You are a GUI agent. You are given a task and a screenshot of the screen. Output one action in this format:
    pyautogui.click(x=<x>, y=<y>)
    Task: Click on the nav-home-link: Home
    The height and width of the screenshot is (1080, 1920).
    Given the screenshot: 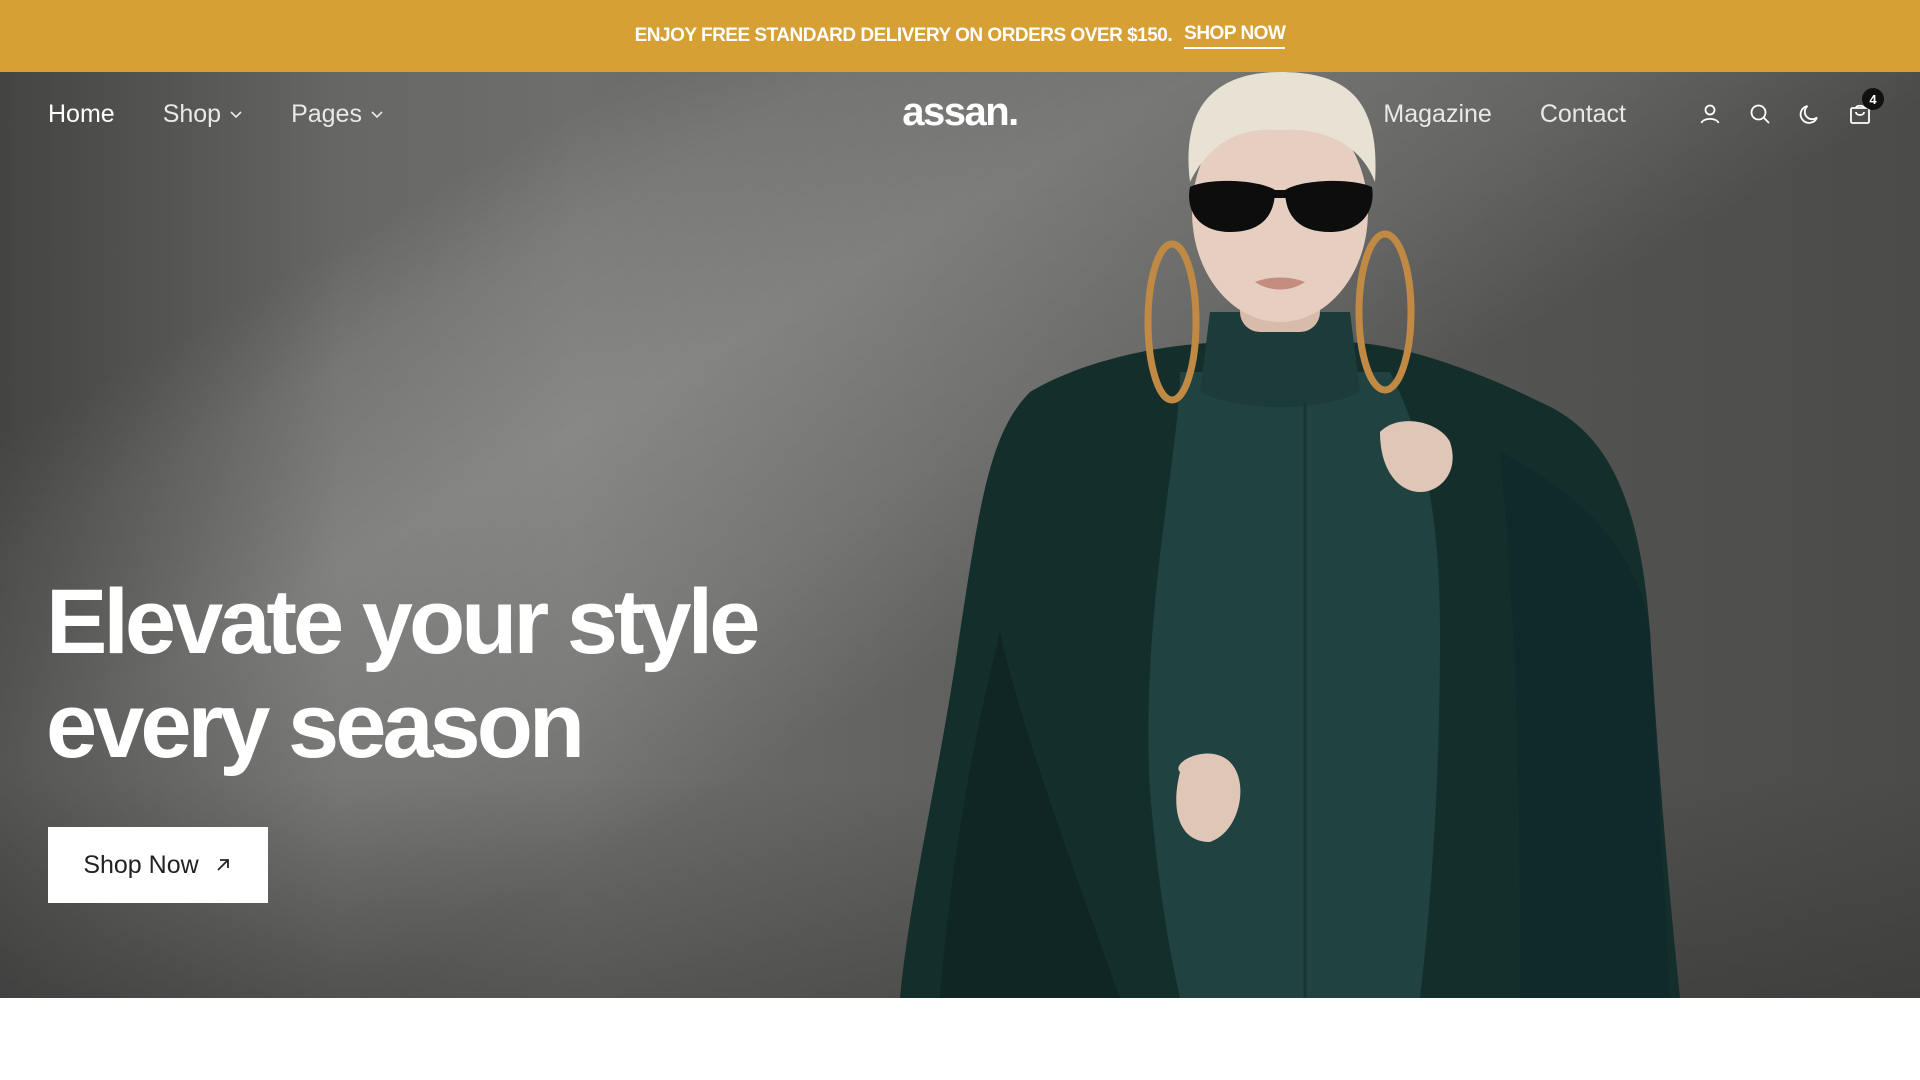 What is the action you would take?
    pyautogui.click(x=81, y=114)
    